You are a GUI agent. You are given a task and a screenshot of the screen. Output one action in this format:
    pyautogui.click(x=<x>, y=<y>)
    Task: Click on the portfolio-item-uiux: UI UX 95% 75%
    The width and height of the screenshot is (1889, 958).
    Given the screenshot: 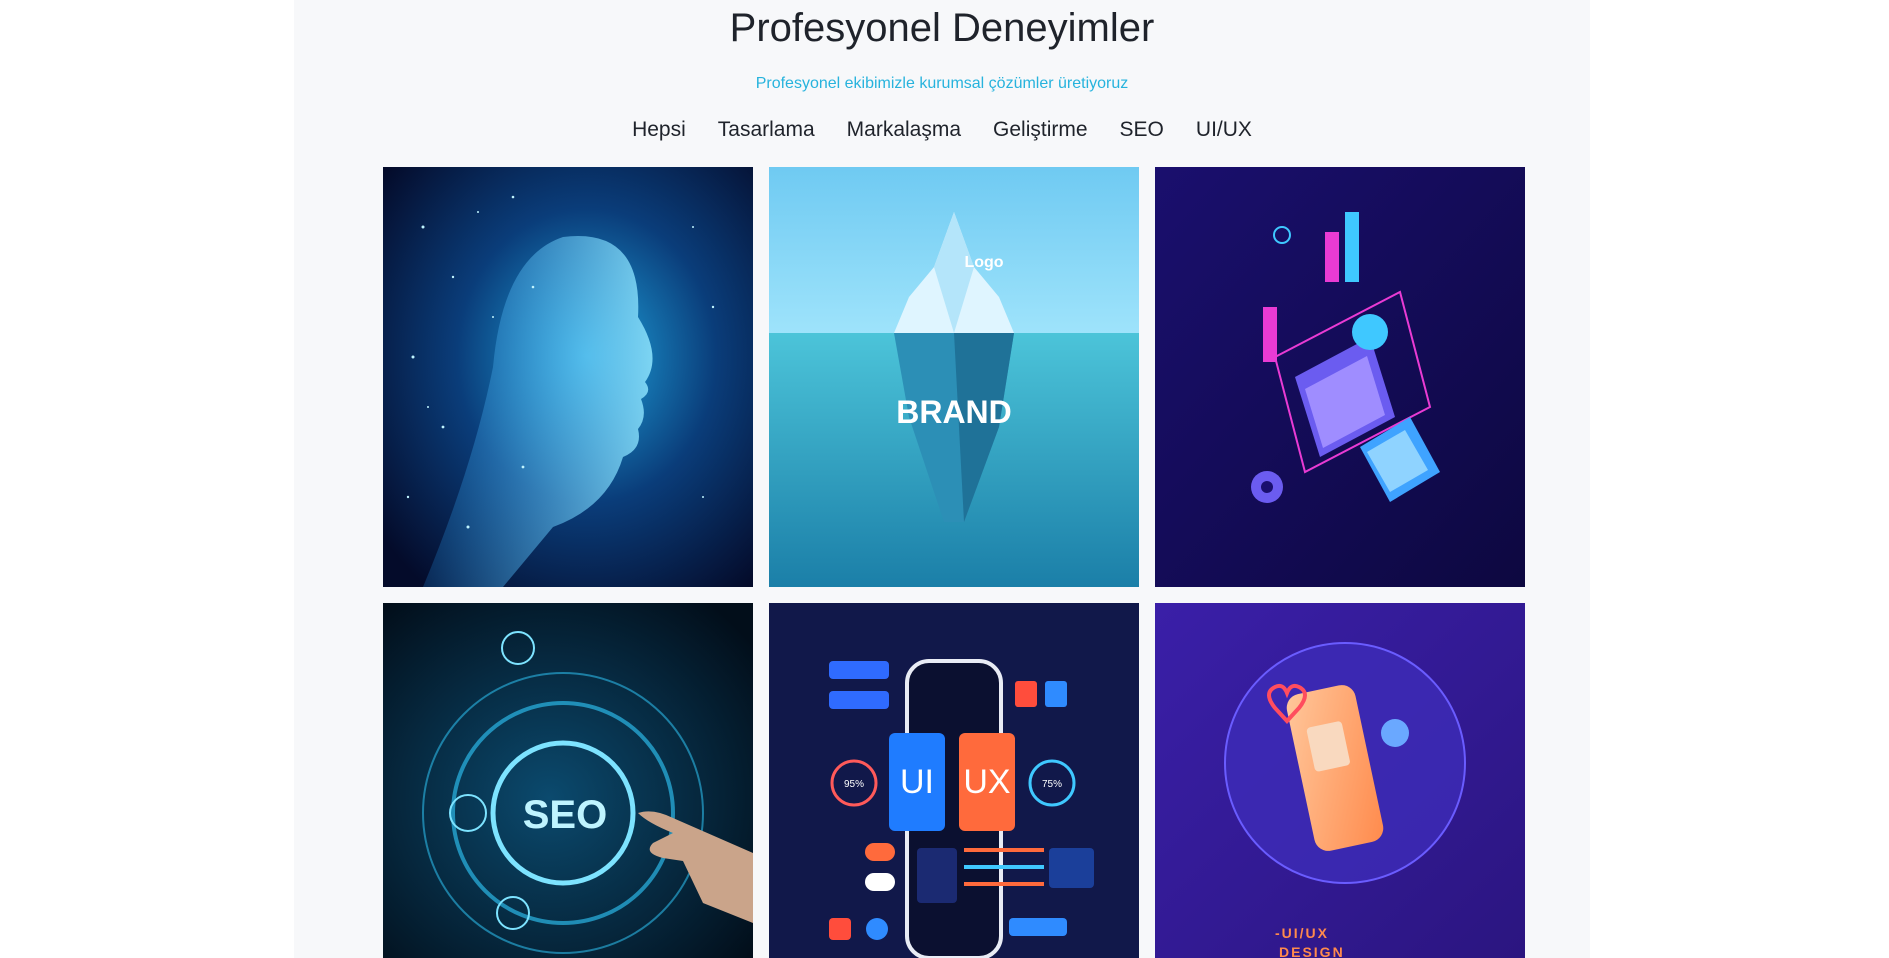 What is the action you would take?
    pyautogui.click(x=954, y=780)
    